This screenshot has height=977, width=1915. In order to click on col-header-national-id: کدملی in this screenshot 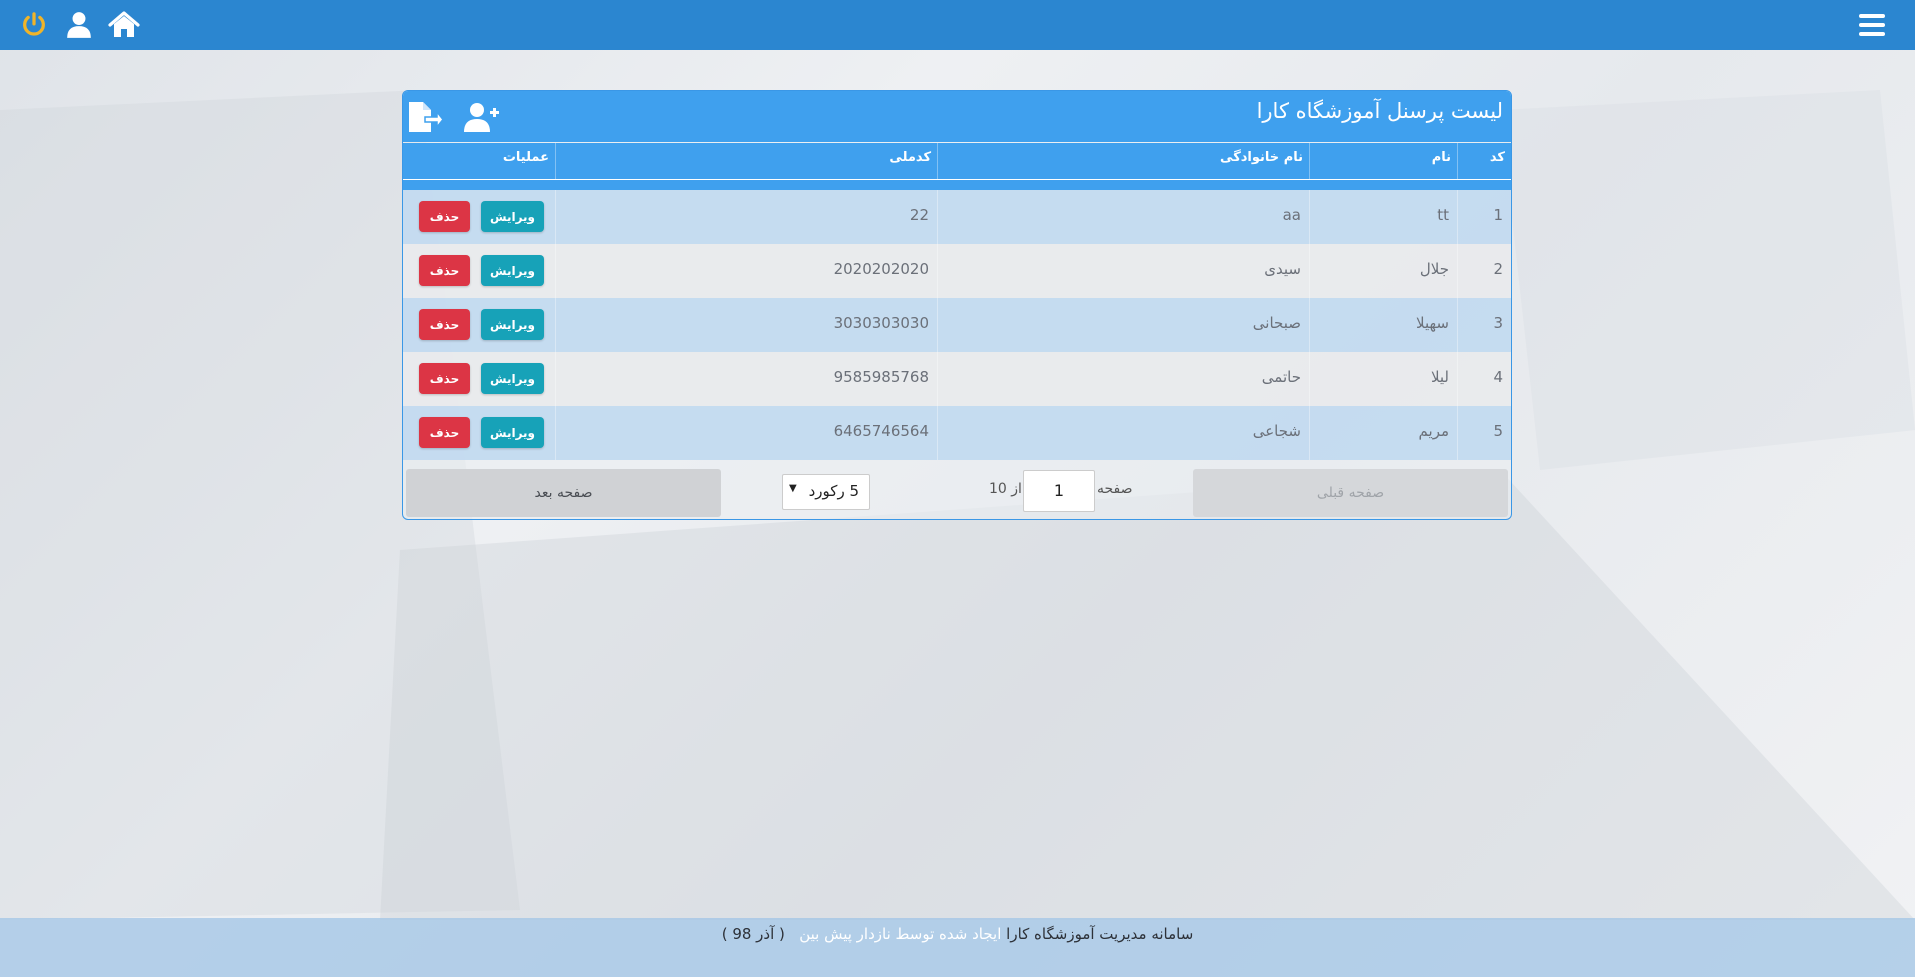, I will do `click(746, 161)`.